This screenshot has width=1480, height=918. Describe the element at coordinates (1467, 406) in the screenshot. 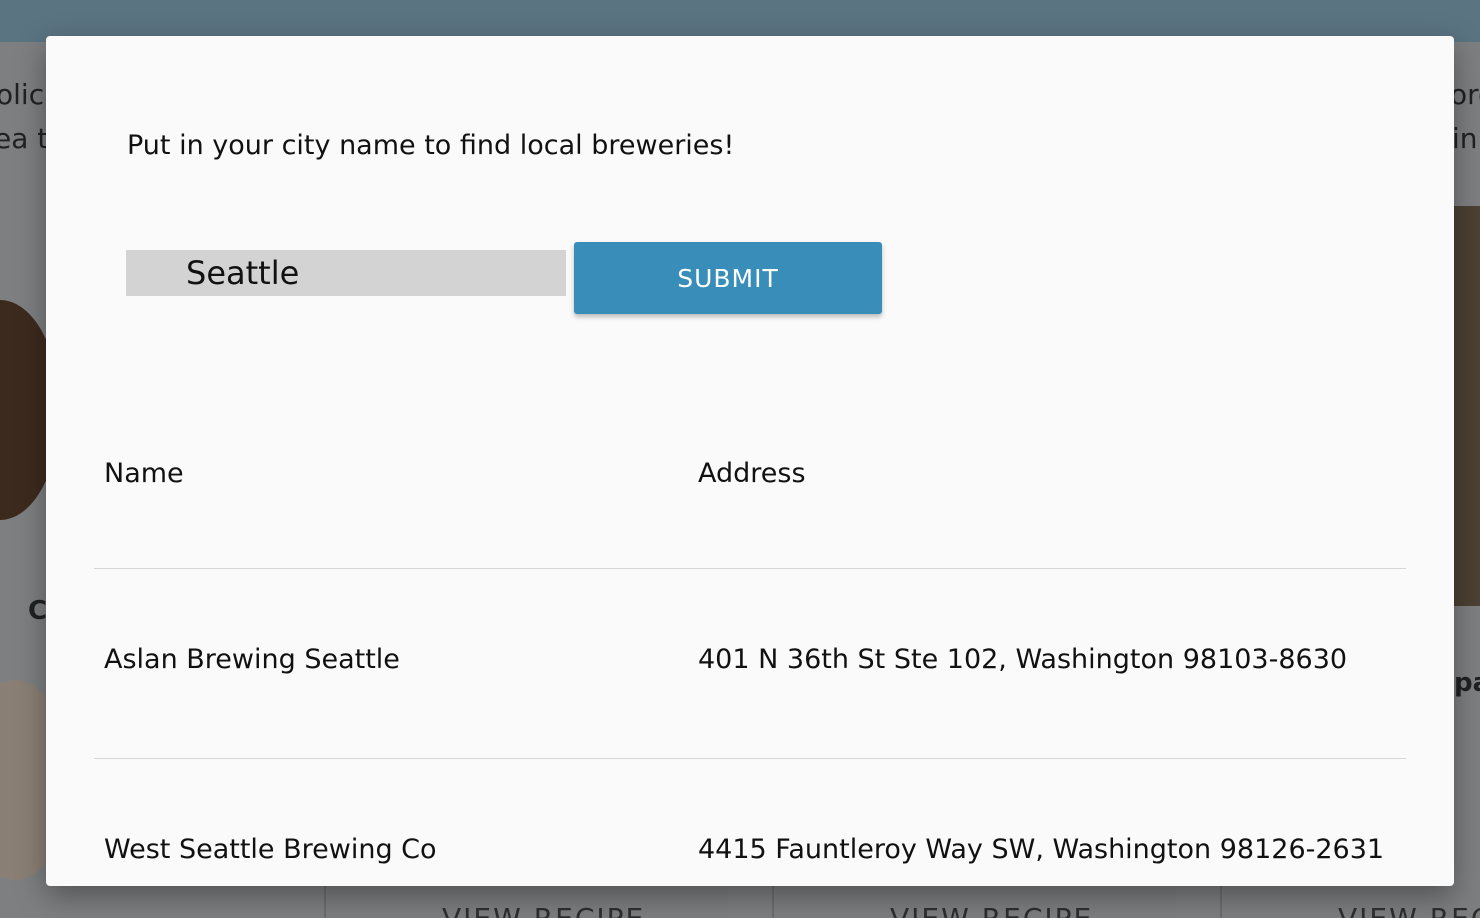

I see `background-food-image` at that location.